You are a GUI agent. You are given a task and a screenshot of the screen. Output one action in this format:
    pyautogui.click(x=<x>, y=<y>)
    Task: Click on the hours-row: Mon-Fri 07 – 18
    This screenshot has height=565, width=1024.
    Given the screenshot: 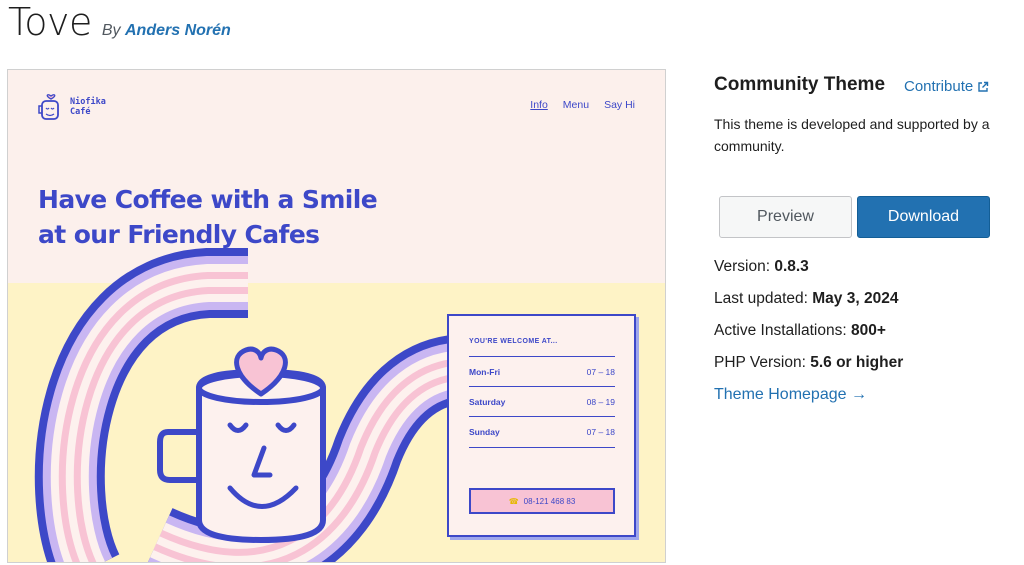 What is the action you would take?
    pyautogui.click(x=542, y=371)
    